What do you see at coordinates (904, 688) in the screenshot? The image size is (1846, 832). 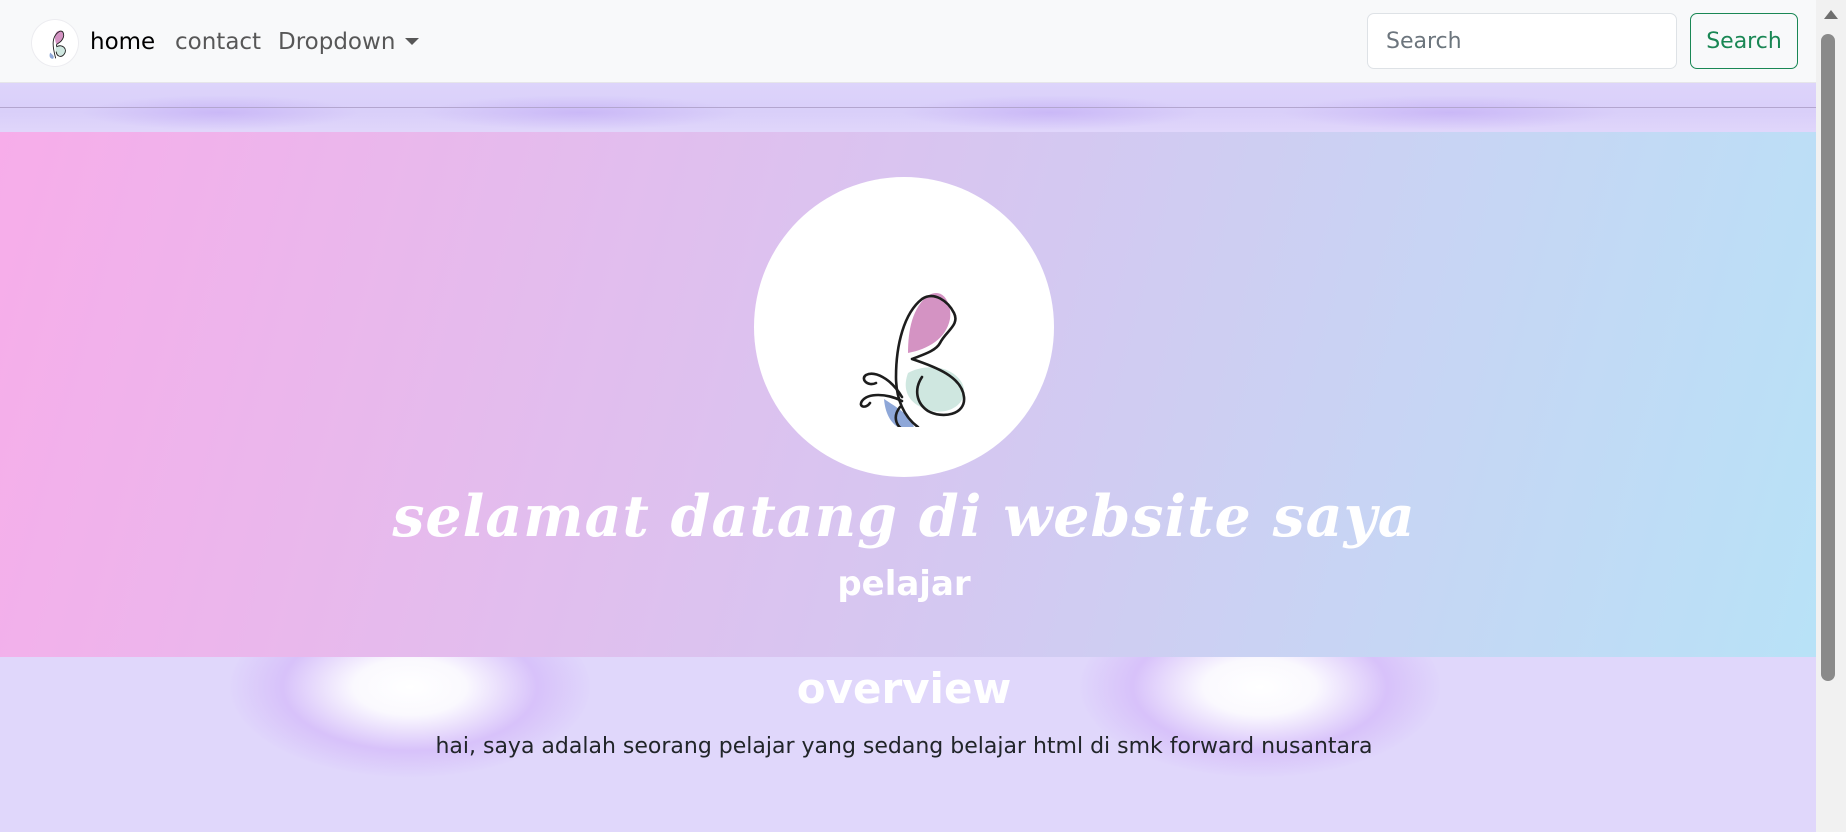 I see `overview-title: overview` at bounding box center [904, 688].